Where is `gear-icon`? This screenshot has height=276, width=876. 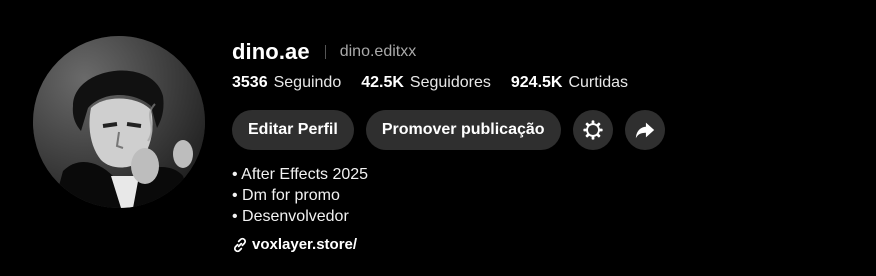
gear-icon is located at coordinates (592, 130).